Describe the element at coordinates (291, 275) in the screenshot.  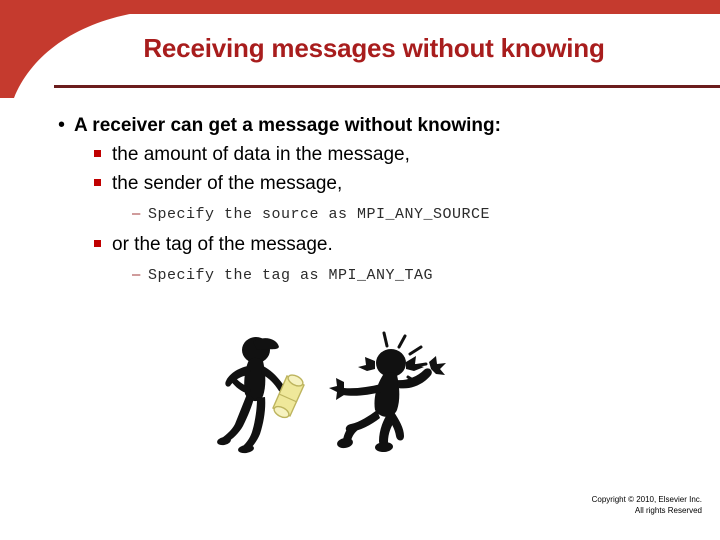
I see `code-note-text: Specify the tag as MPI_ANY_TAG` at that location.